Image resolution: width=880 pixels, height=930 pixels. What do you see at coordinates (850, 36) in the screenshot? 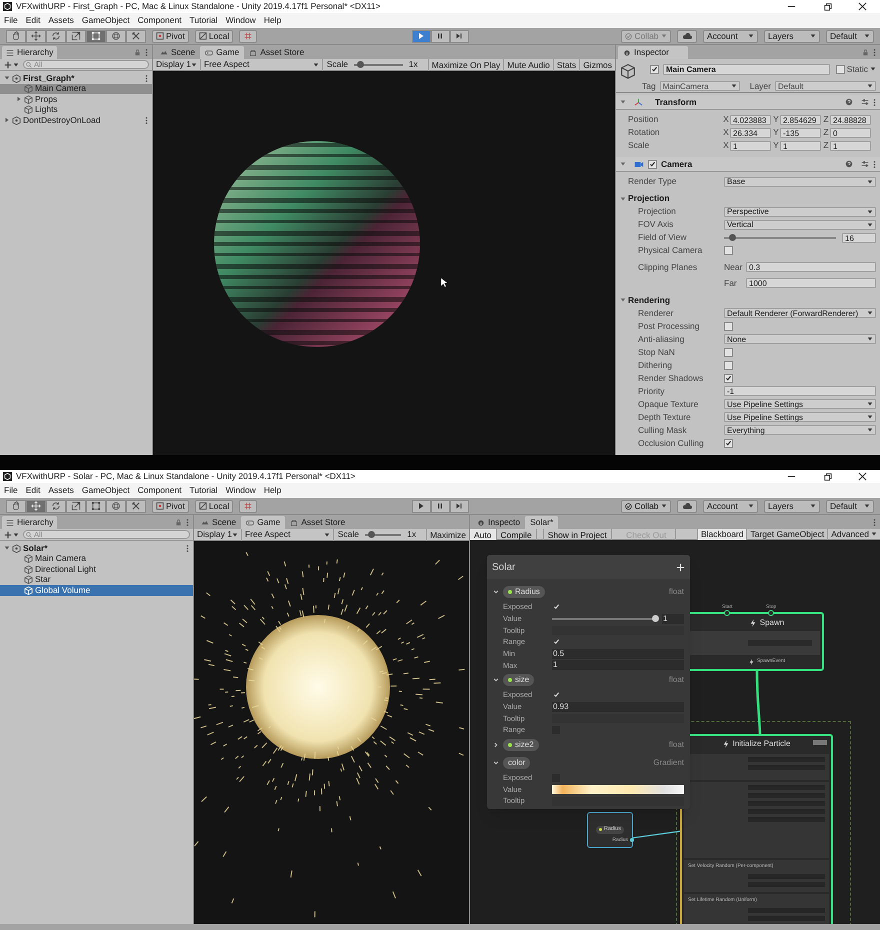
I see `layout-dropdown: Default` at bounding box center [850, 36].